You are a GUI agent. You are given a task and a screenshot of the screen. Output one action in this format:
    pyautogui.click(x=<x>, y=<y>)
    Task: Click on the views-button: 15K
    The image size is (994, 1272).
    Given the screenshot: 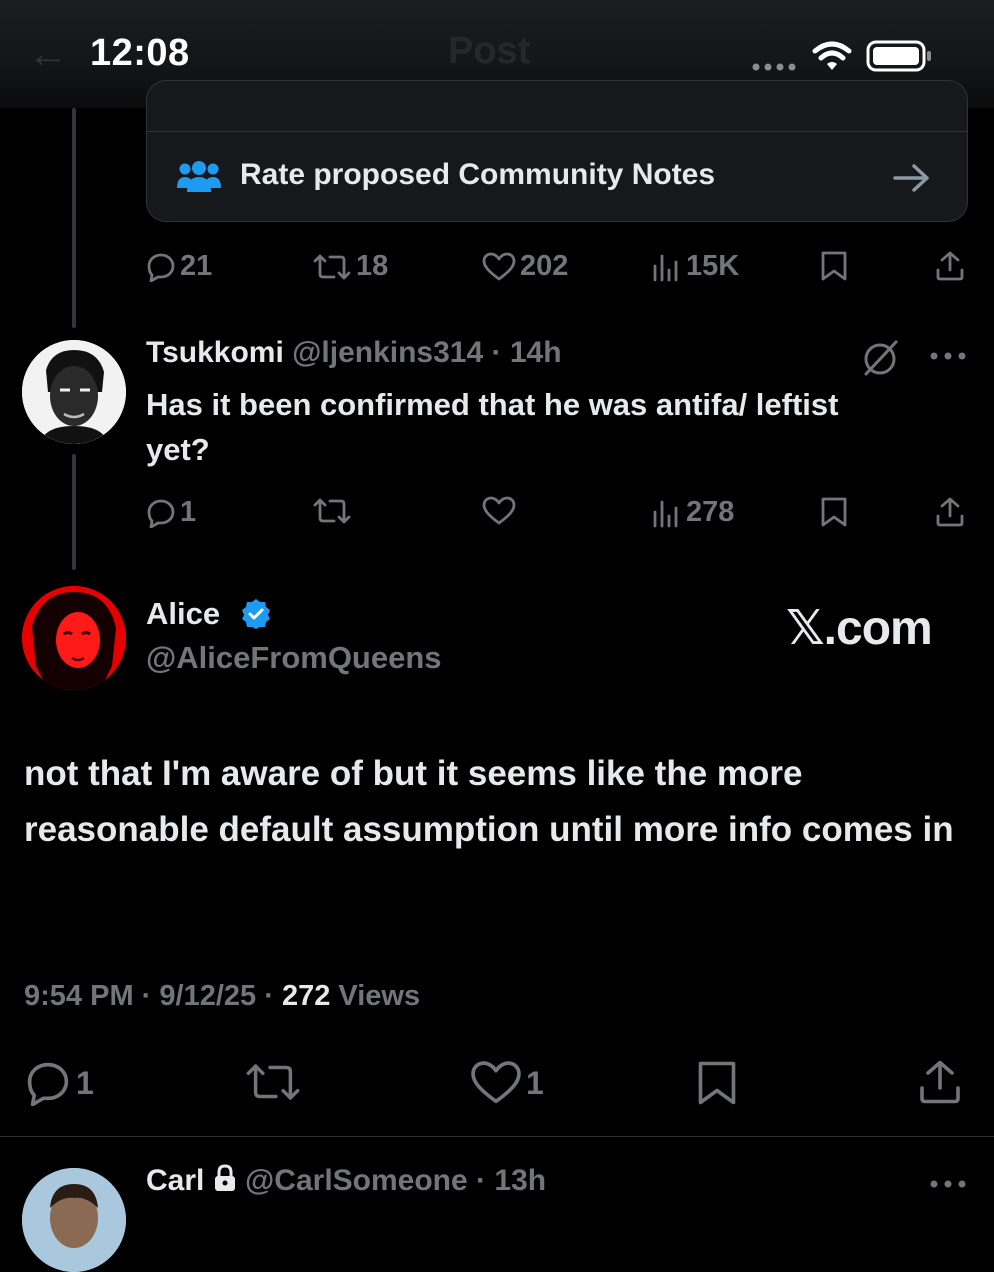 What is the action you would take?
    pyautogui.click(x=695, y=266)
    